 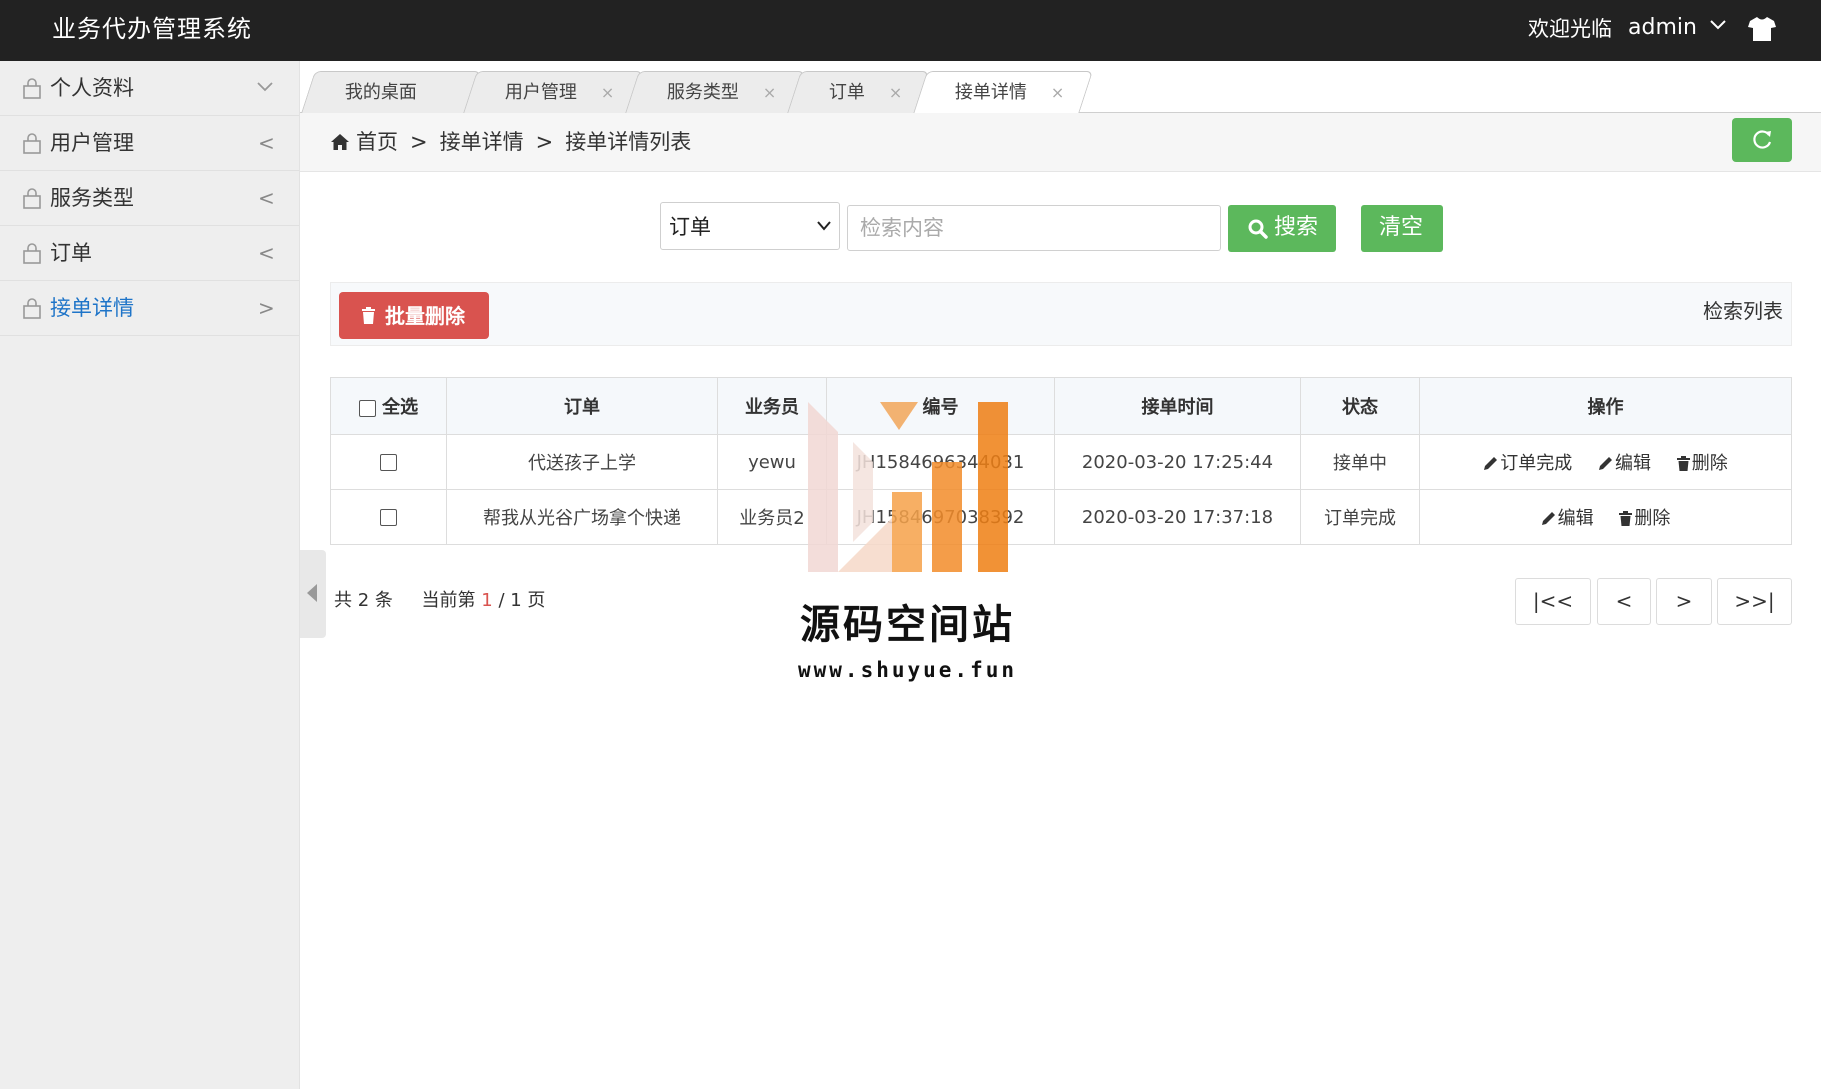 I want to click on total-count: 2, so click(x=363, y=600).